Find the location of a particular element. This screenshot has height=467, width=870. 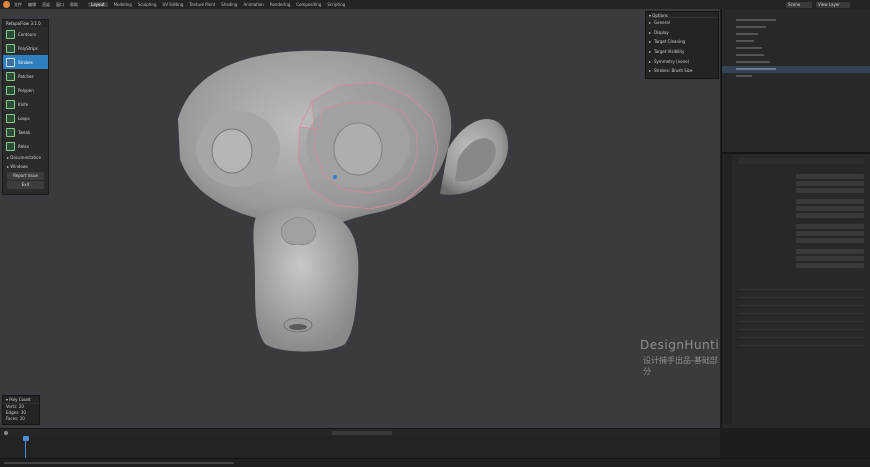

section-documentation: ▸ Documentation is located at coordinates (25, 157).